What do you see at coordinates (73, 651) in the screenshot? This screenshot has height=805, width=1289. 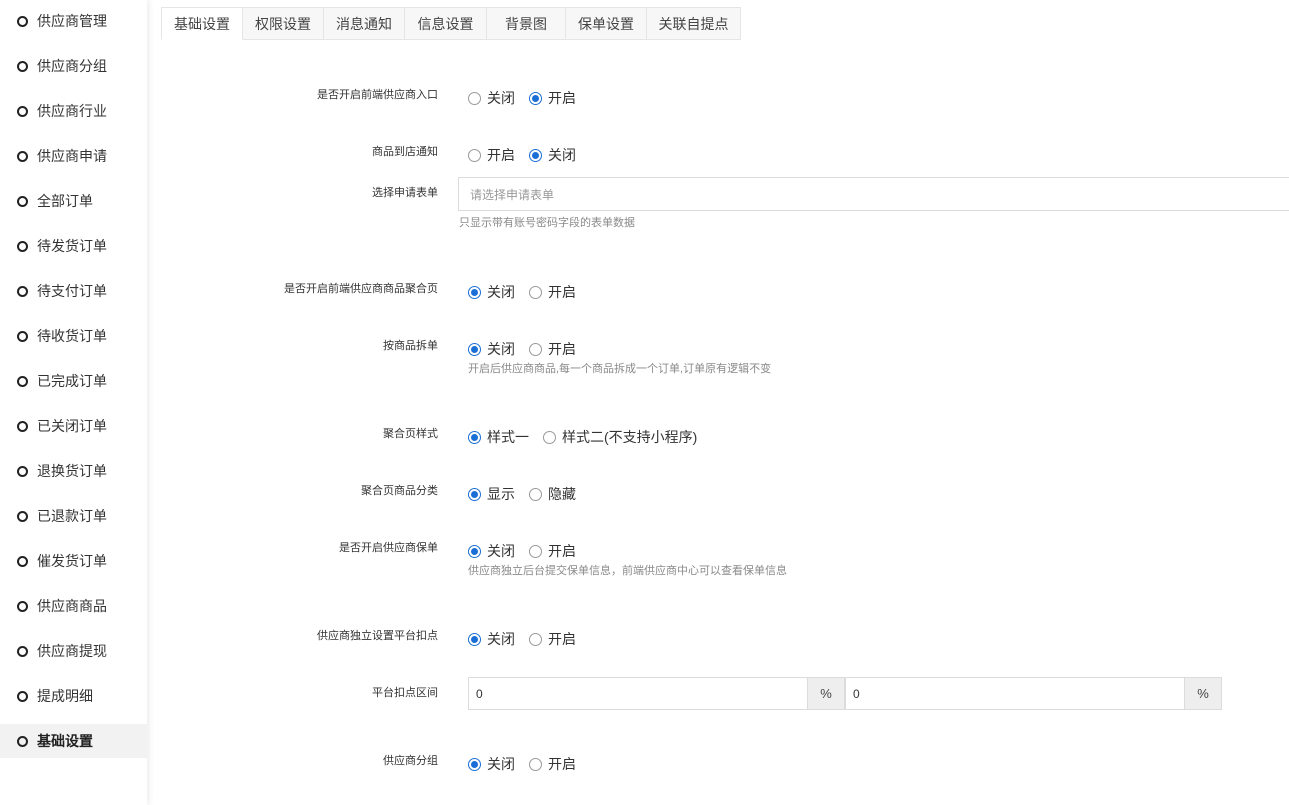 I see `sidebar-item: 供应商提现` at bounding box center [73, 651].